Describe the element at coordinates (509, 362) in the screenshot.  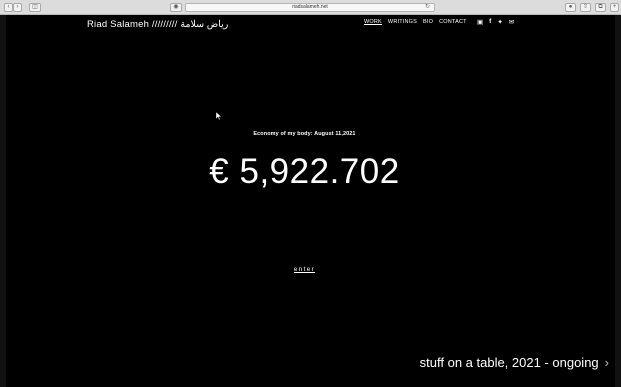
I see `project-label: stuff on a table, 2021 - ongoing` at that location.